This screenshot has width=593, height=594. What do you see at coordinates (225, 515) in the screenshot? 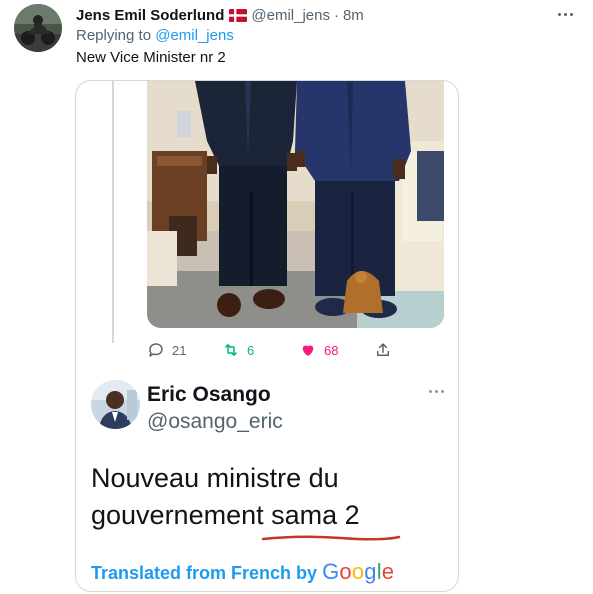
I see `quoted-text-line-2: gouvernement sama 2` at bounding box center [225, 515].